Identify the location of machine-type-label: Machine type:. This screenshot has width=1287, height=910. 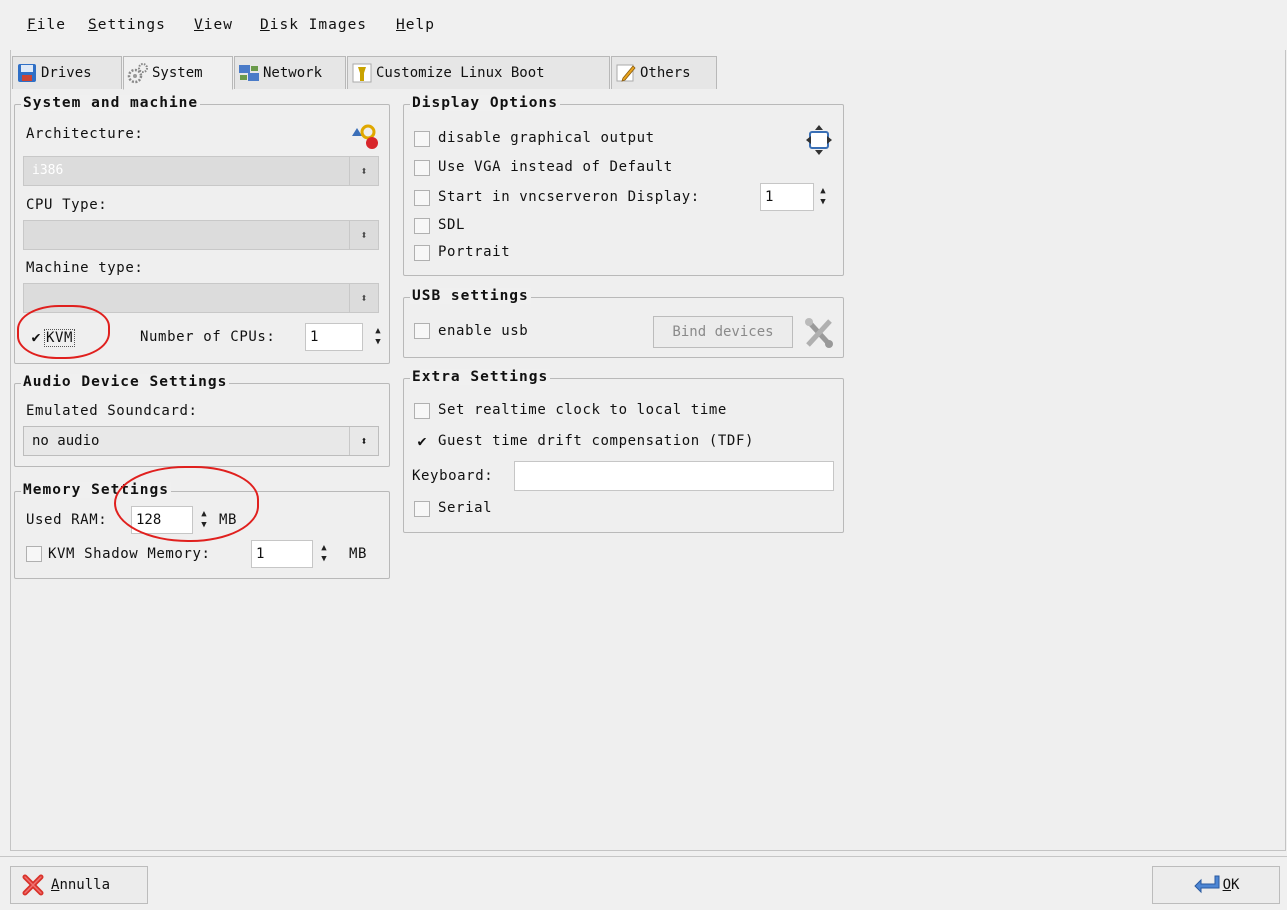
(85, 268).